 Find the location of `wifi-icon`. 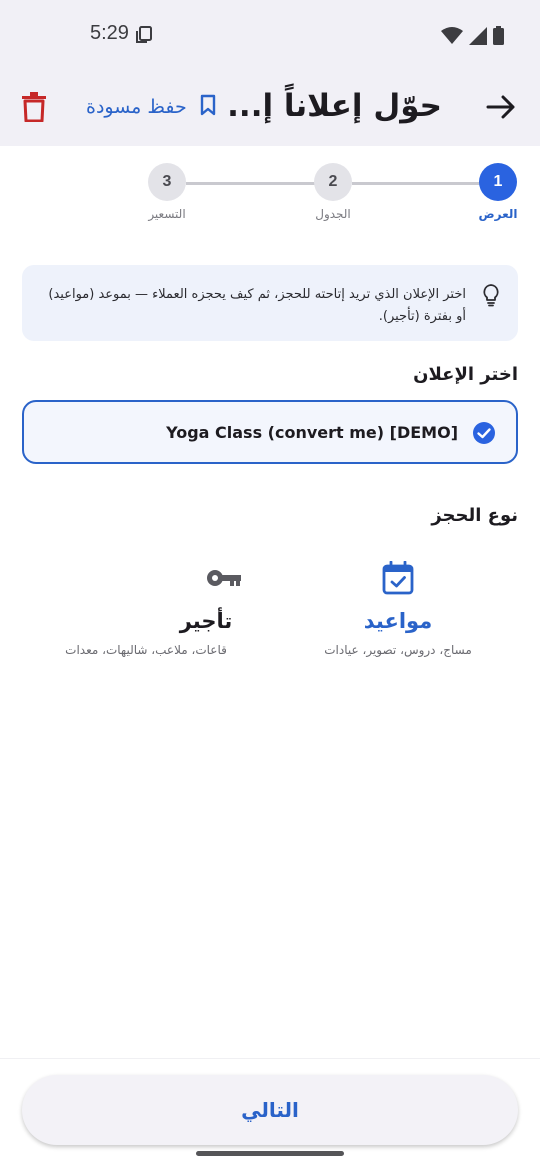

wifi-icon is located at coordinates (452, 37).